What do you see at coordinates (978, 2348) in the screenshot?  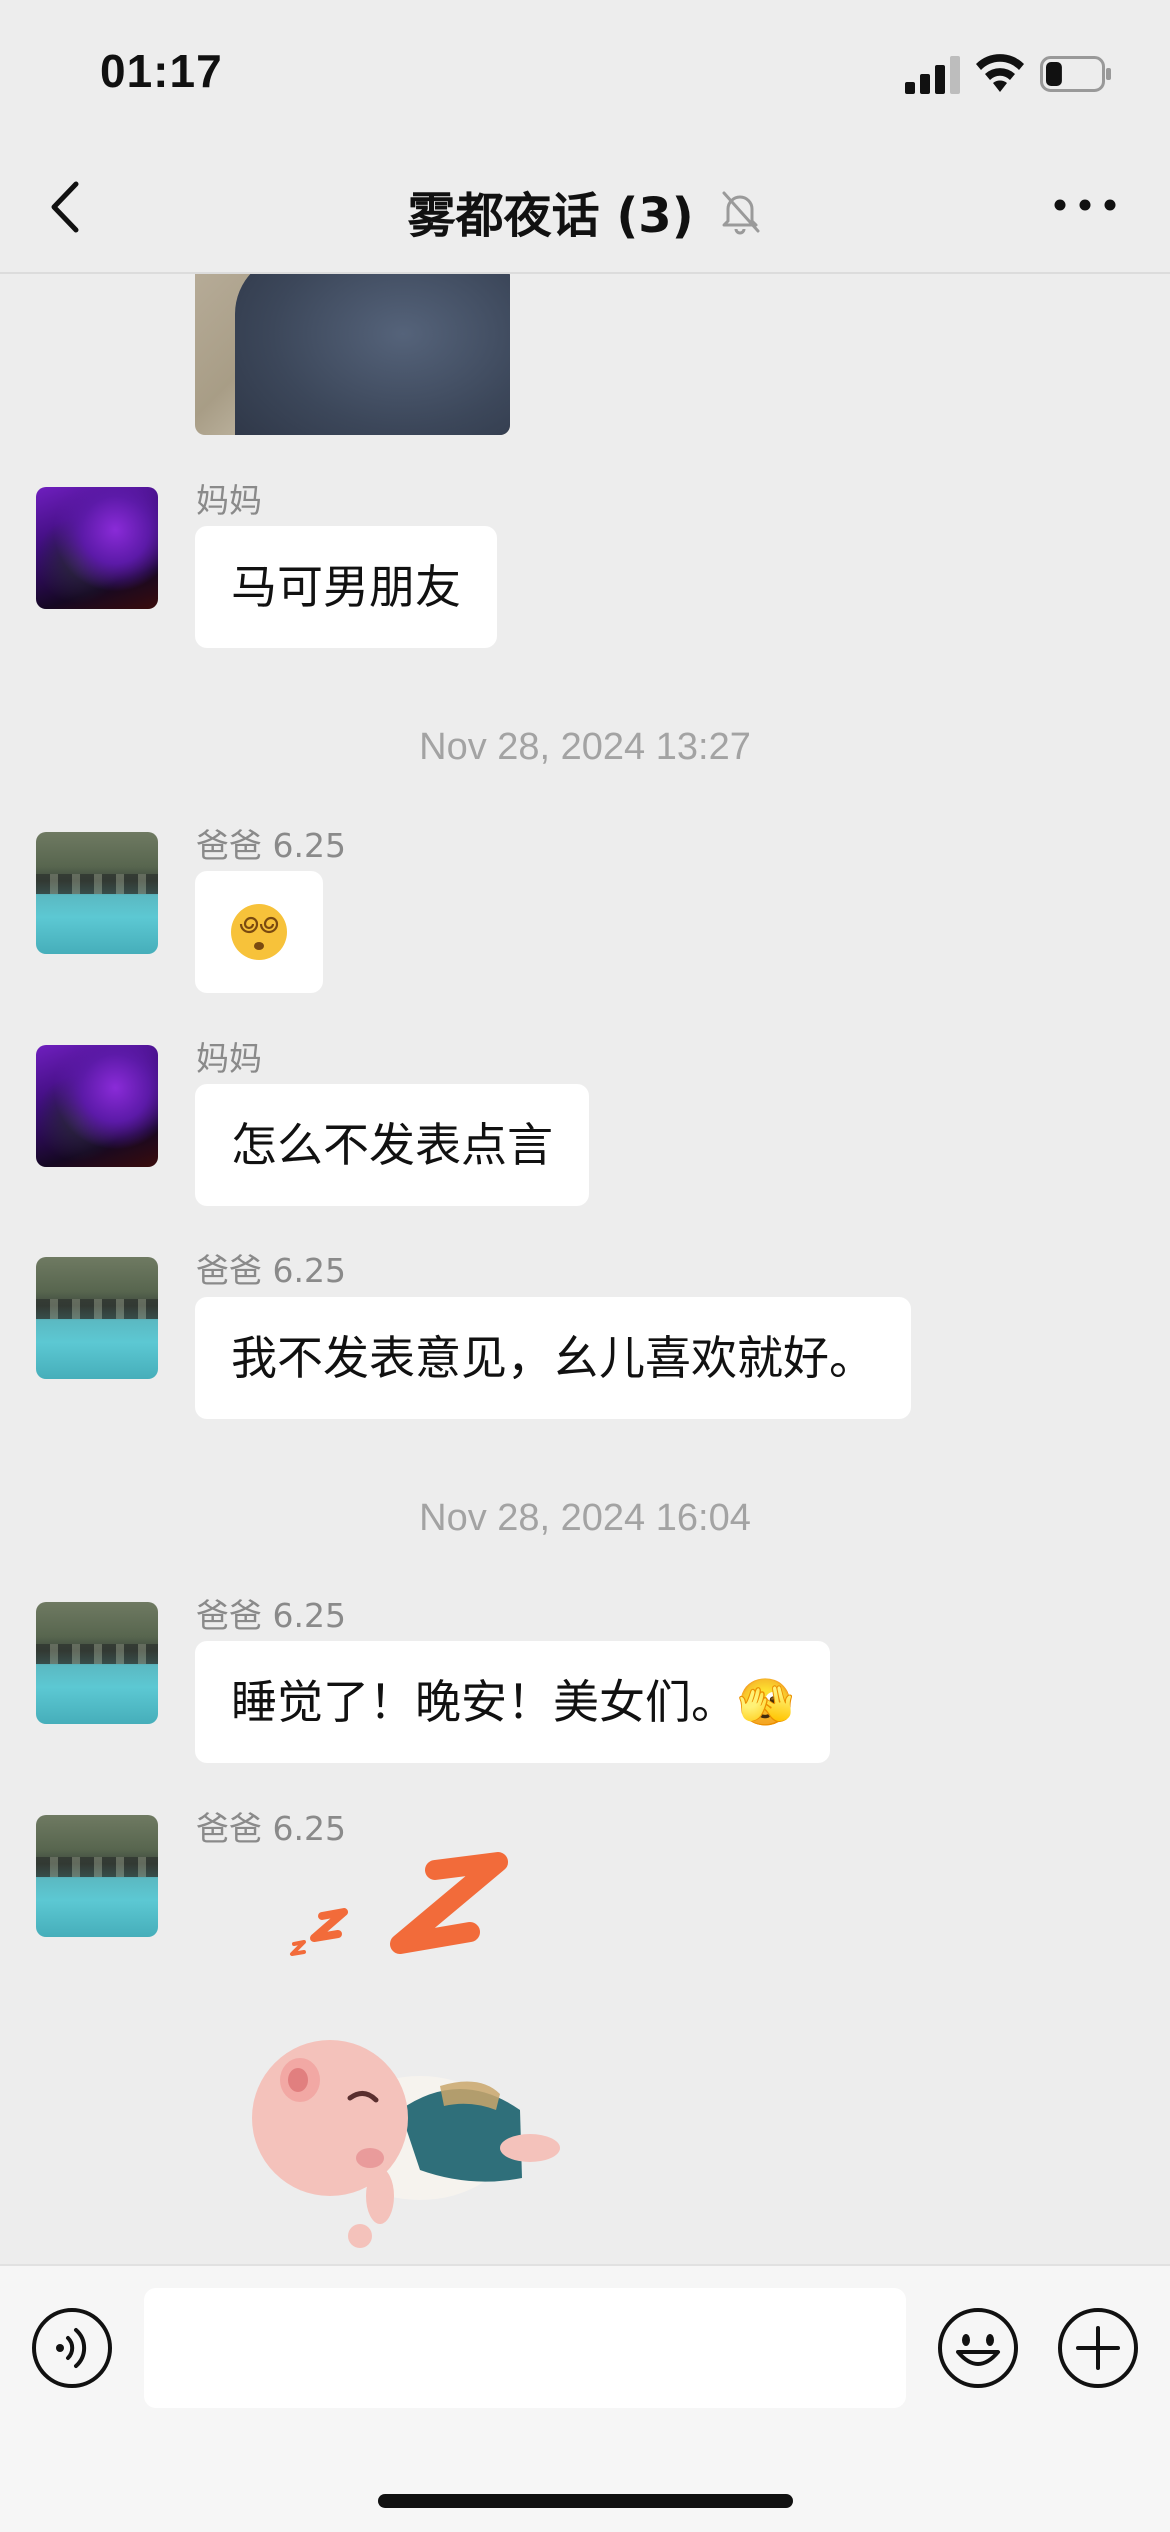 I see `emoji-smiley-icon` at bounding box center [978, 2348].